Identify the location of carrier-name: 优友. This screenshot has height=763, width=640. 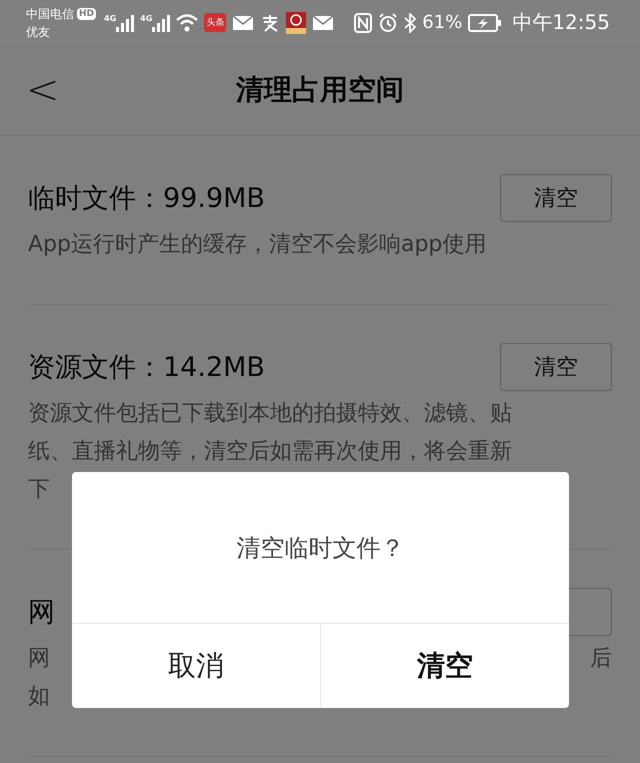
(38, 32).